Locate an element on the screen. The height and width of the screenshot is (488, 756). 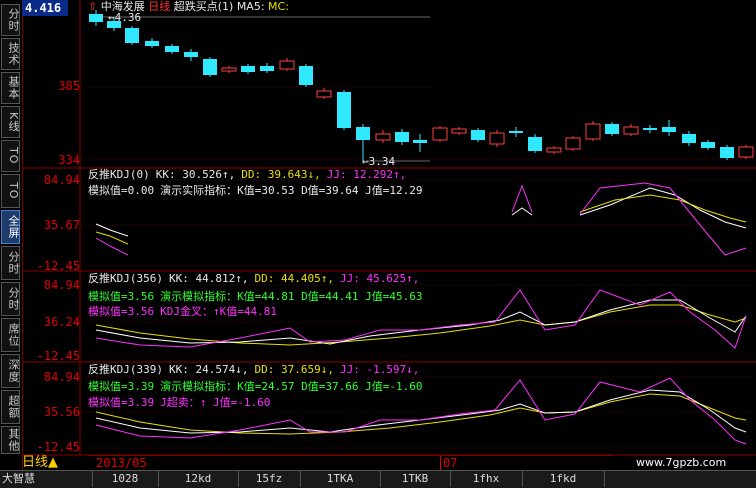
left-tab-11: 深度 is located at coordinates (10, 371).